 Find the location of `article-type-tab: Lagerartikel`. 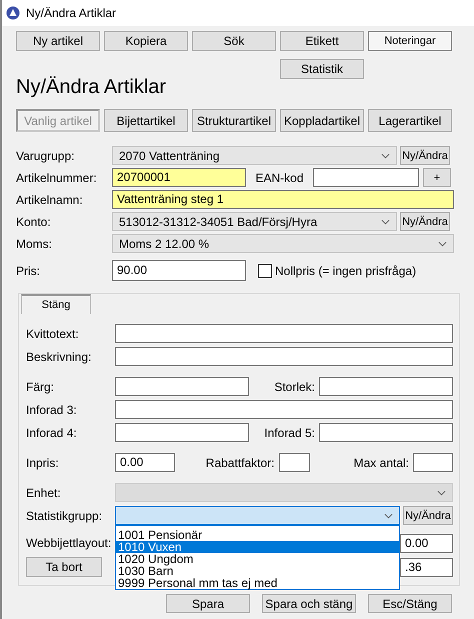

article-type-tab: Lagerartikel is located at coordinates (410, 120).